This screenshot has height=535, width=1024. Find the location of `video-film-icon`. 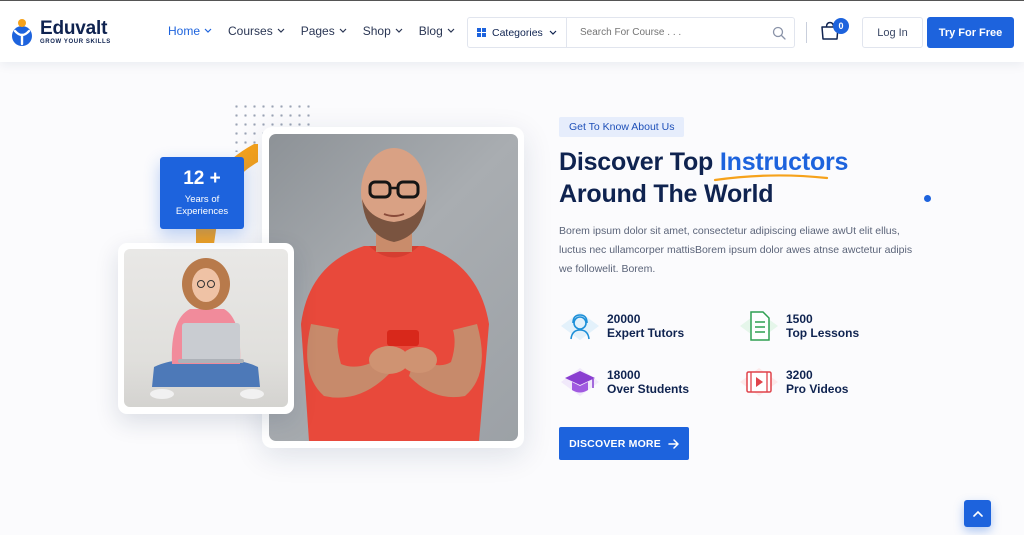

video-film-icon is located at coordinates (759, 382).